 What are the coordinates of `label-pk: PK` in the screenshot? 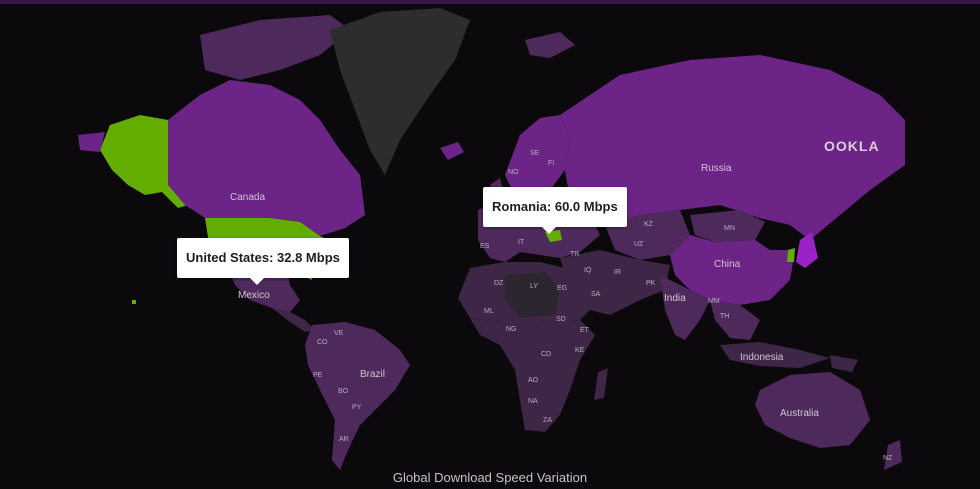 It's located at (651, 283).